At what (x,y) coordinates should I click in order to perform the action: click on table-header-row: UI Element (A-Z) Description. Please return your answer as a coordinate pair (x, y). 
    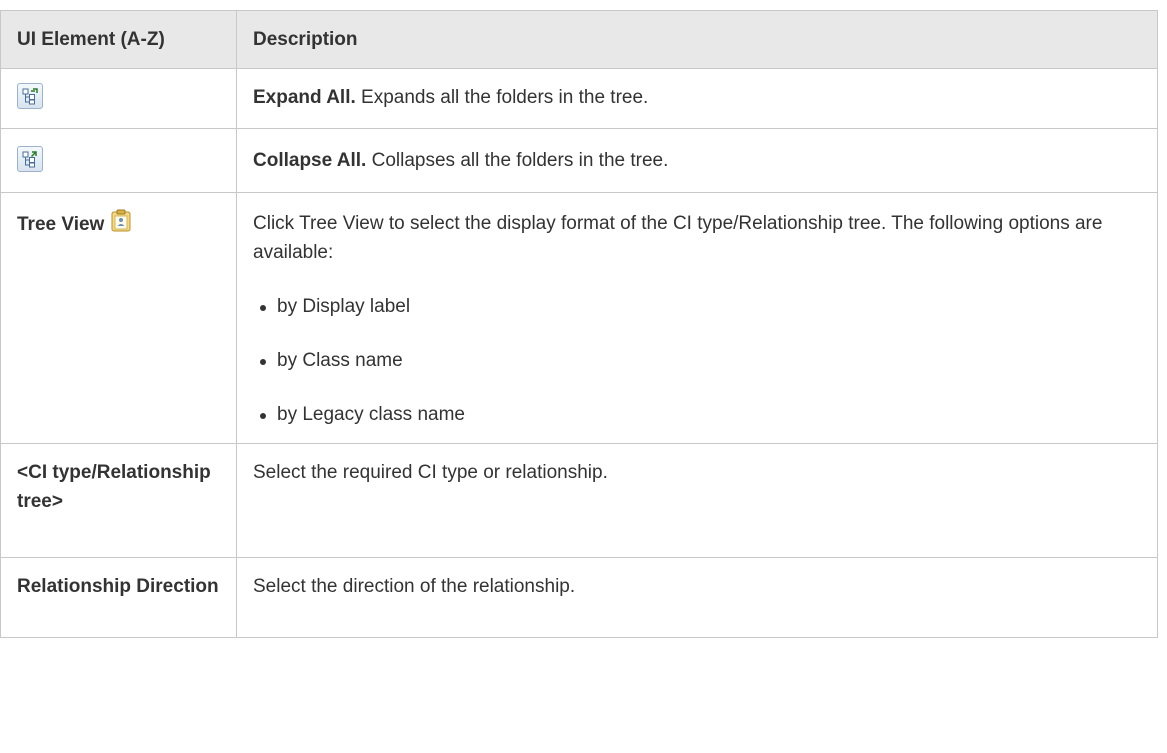
    Looking at the image, I should click on (579, 39).